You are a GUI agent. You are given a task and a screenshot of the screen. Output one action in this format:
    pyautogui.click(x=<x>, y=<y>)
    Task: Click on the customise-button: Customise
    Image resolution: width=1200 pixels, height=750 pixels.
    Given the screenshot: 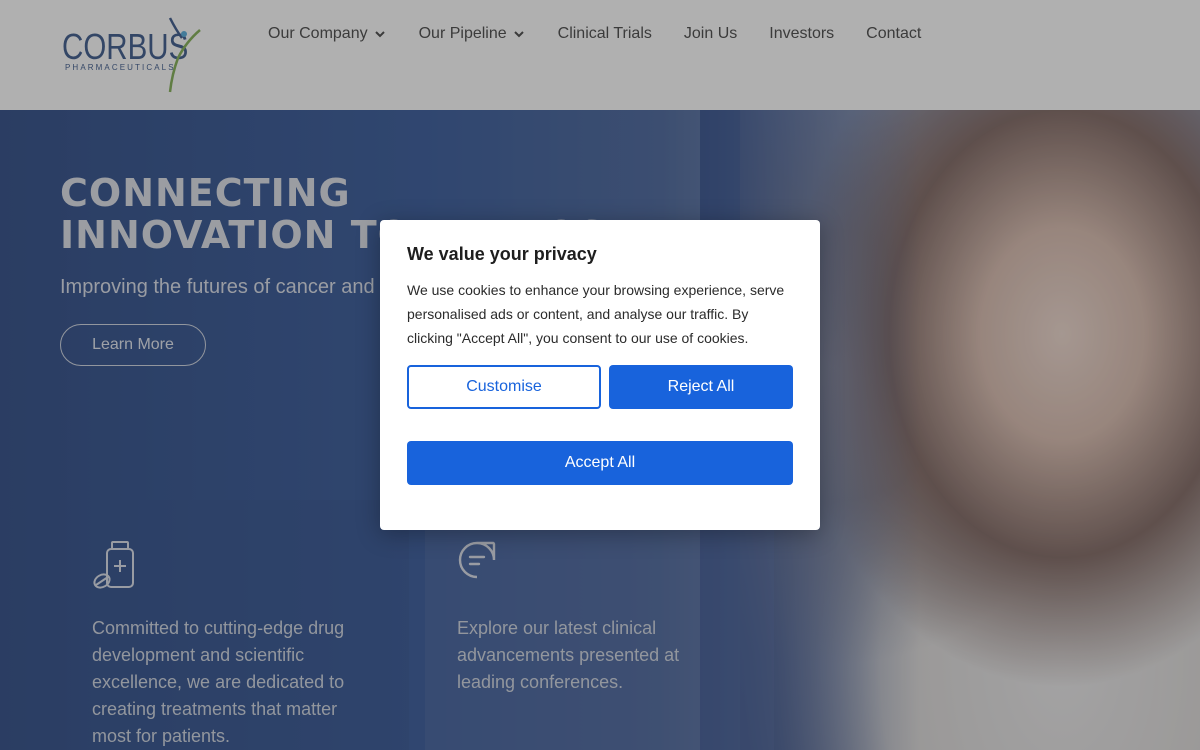 What is the action you would take?
    pyautogui.click(x=504, y=387)
    